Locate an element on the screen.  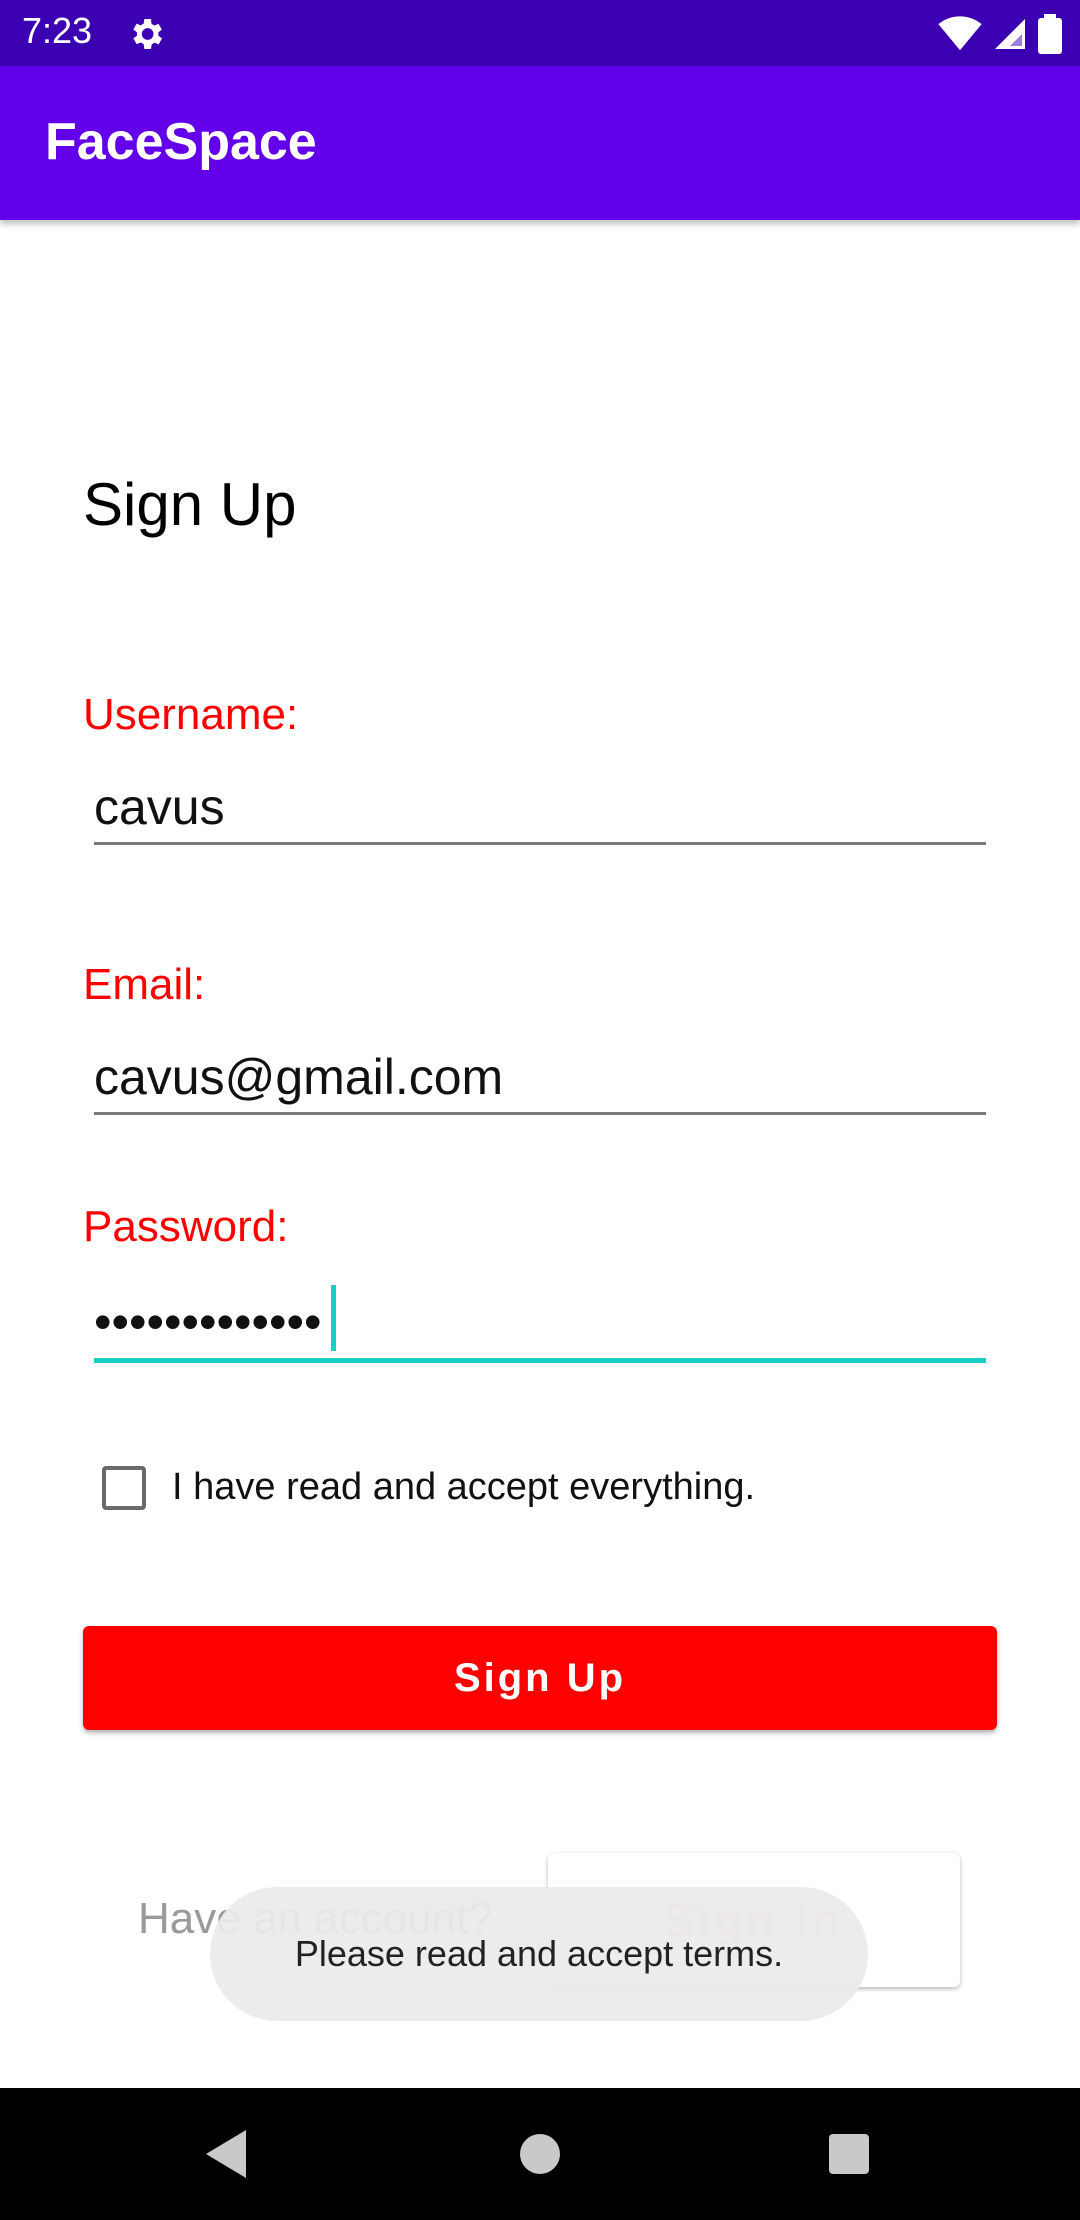
toast-text: Please read and accept terms. is located at coordinates (539, 1953).